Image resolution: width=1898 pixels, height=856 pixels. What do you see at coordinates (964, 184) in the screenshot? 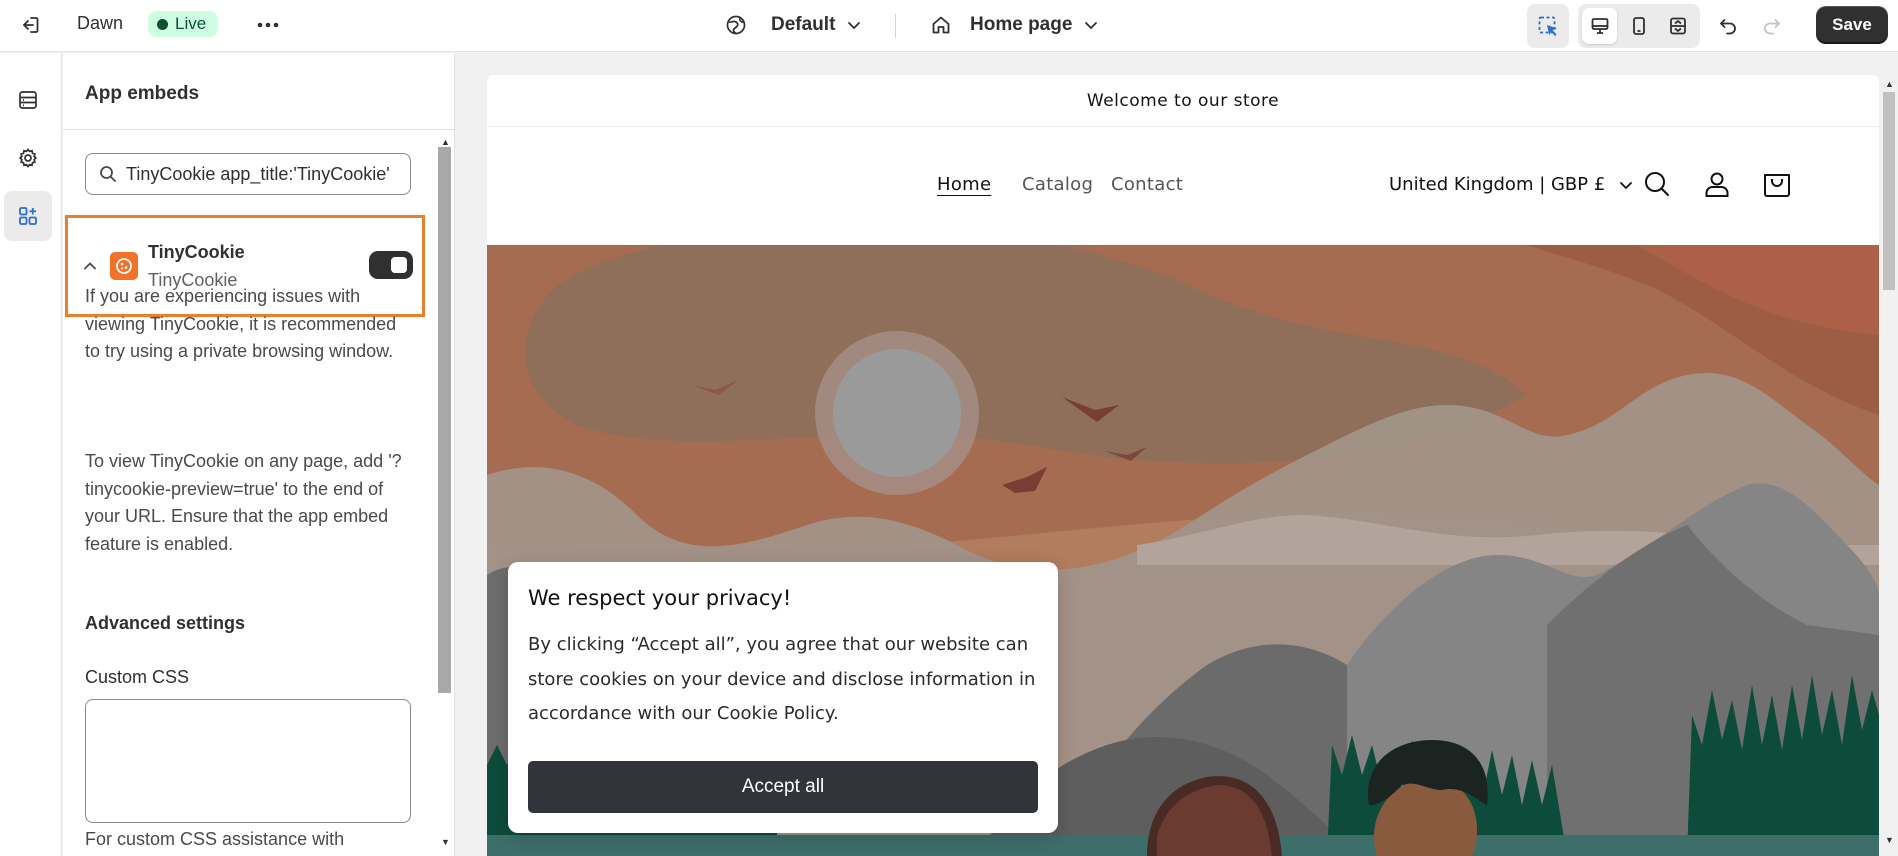
I see `nav-link-home: Home` at bounding box center [964, 184].